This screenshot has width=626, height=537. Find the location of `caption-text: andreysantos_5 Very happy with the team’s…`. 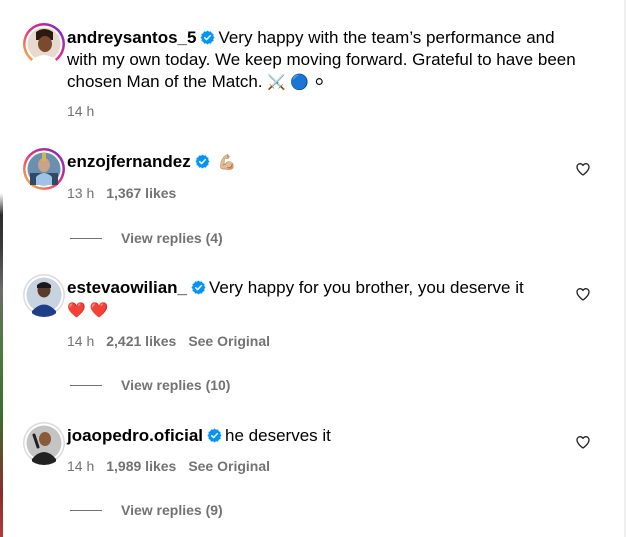

caption-text: andreysantos_5 Very happy with the team’s… is located at coordinates (322, 60).